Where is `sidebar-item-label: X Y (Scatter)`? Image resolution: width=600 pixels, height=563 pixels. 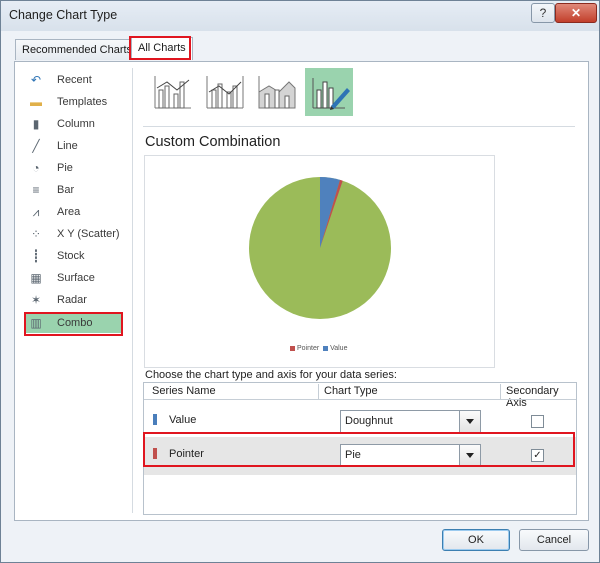 sidebar-item-label: X Y (Scatter) is located at coordinates (88, 234).